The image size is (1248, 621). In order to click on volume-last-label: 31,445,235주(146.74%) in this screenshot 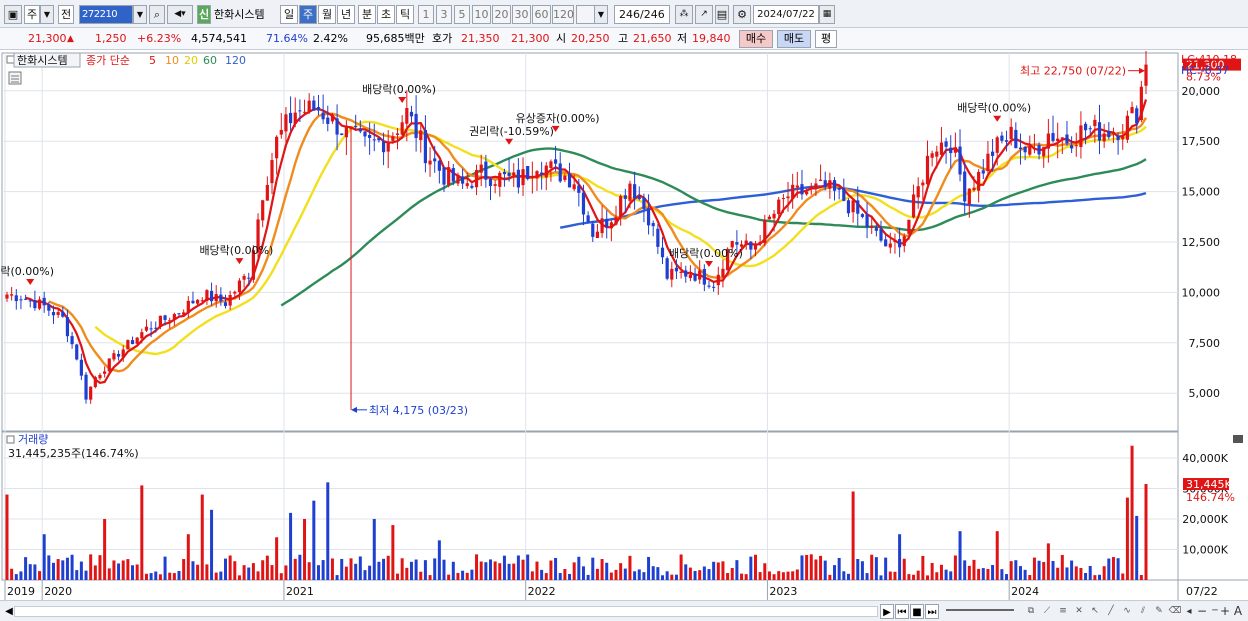, I will do `click(73, 453)`.